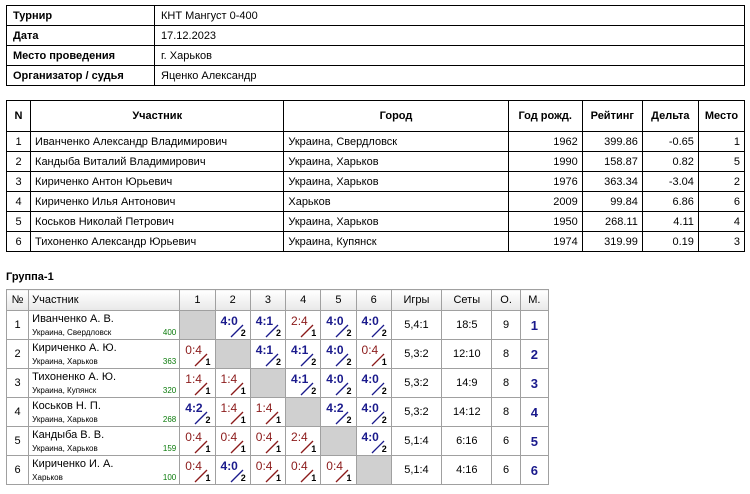 This screenshot has width=750, height=494. What do you see at coordinates (169, 390) in the screenshot?
I see `player-rating: 320` at bounding box center [169, 390].